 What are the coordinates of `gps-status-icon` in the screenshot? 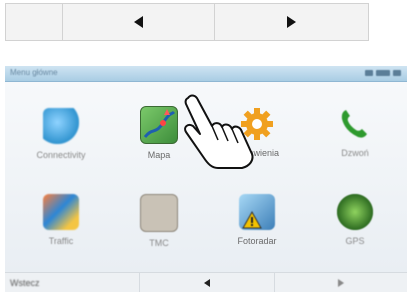 It's located at (397, 73).